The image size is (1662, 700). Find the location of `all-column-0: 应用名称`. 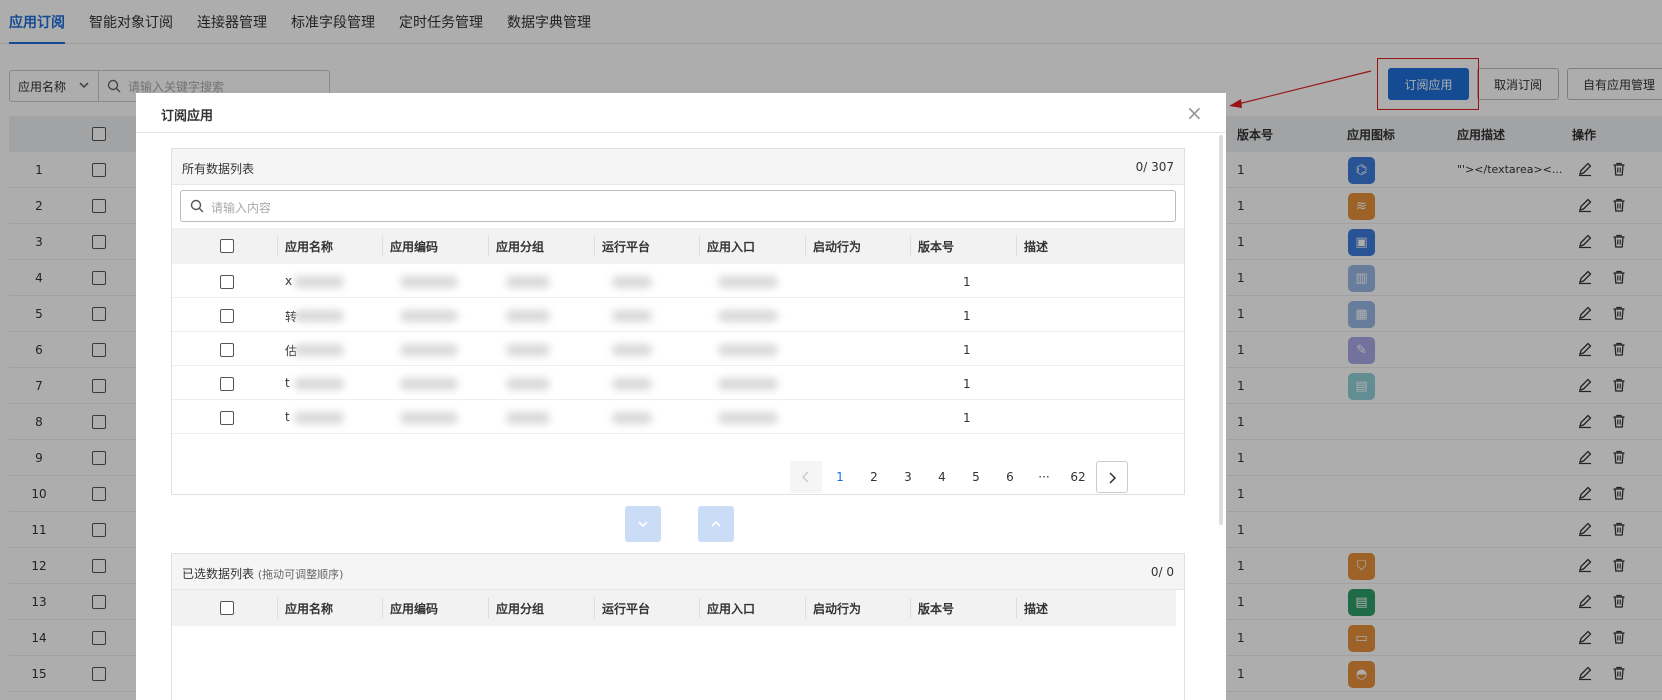

all-column-0: 应用名称 is located at coordinates (309, 247).